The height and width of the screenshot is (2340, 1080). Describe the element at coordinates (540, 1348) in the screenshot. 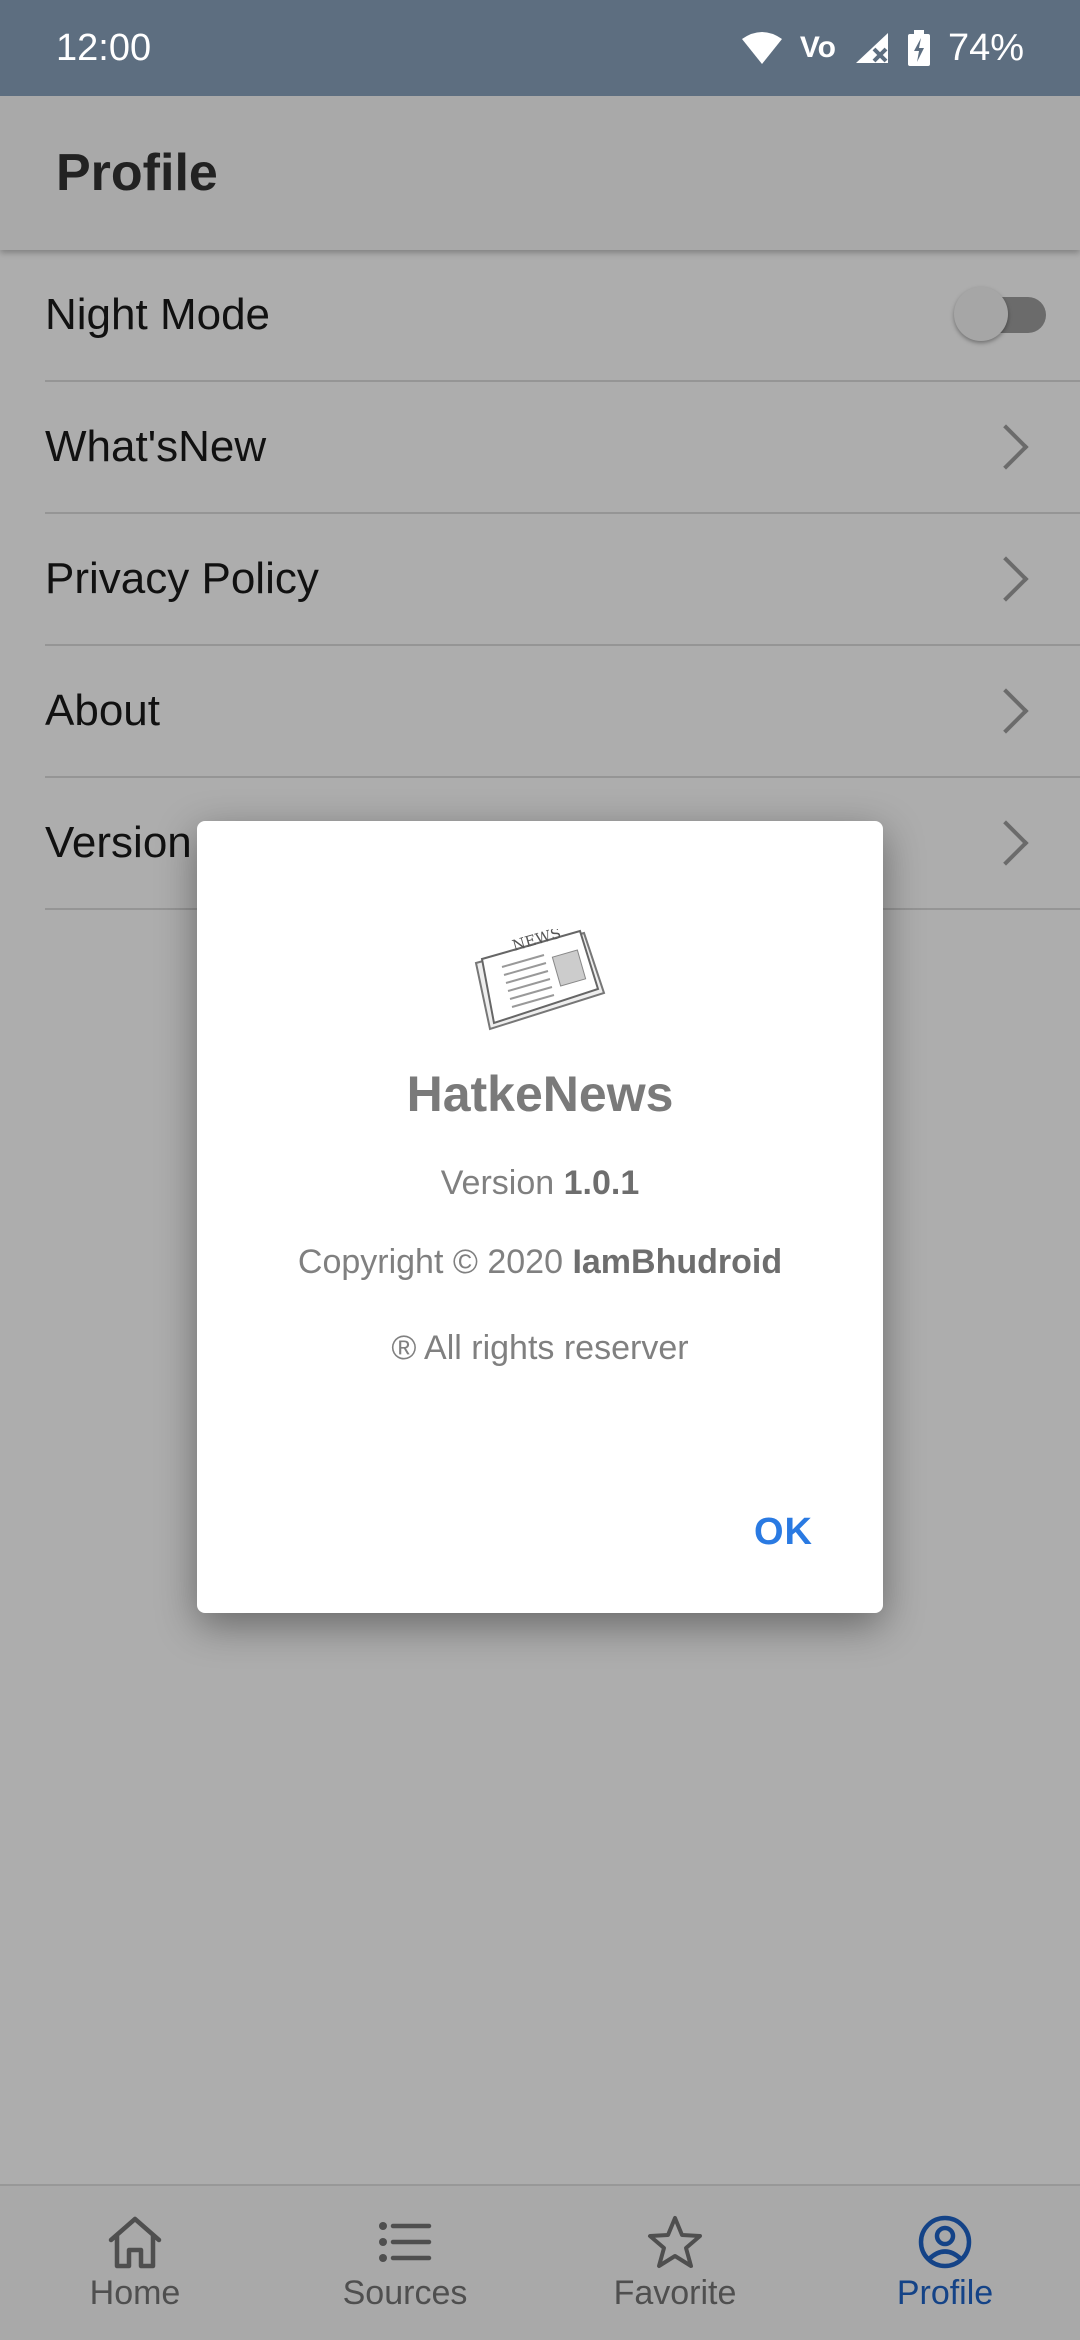

I see `rights-text: ® All rights reserver` at that location.